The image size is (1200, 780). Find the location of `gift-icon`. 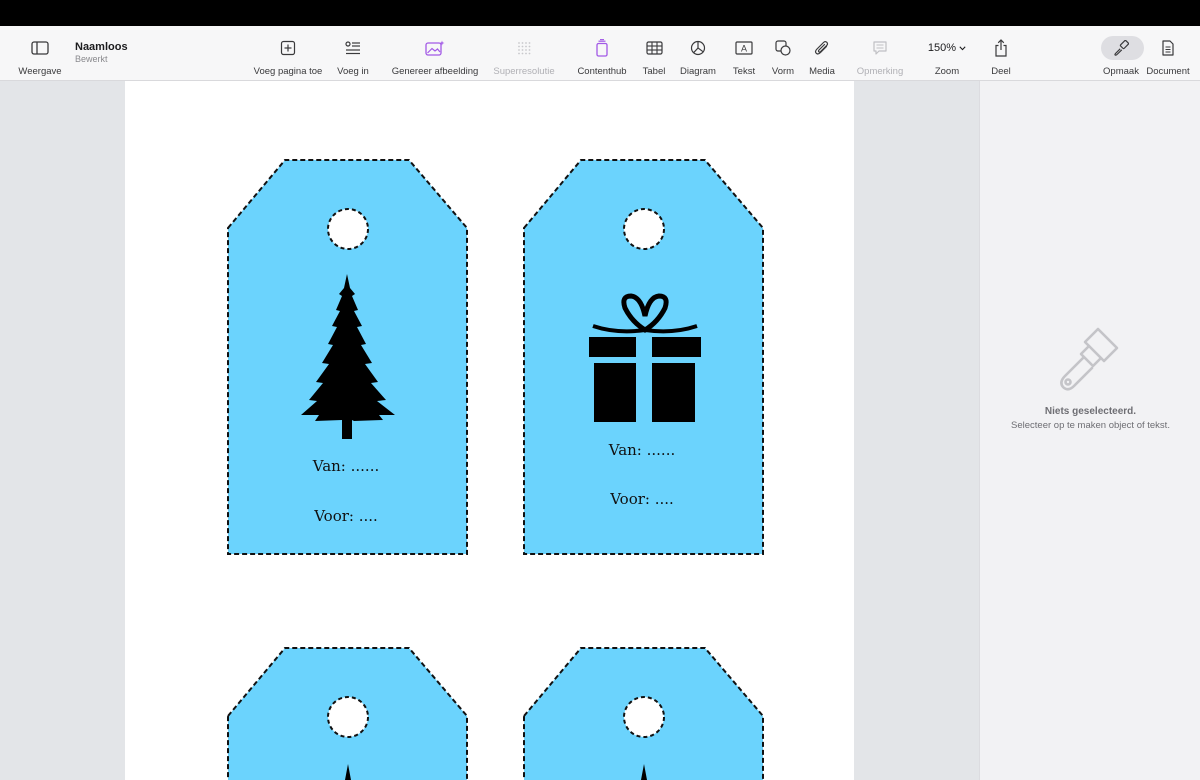

gift-icon is located at coordinates (645, 357).